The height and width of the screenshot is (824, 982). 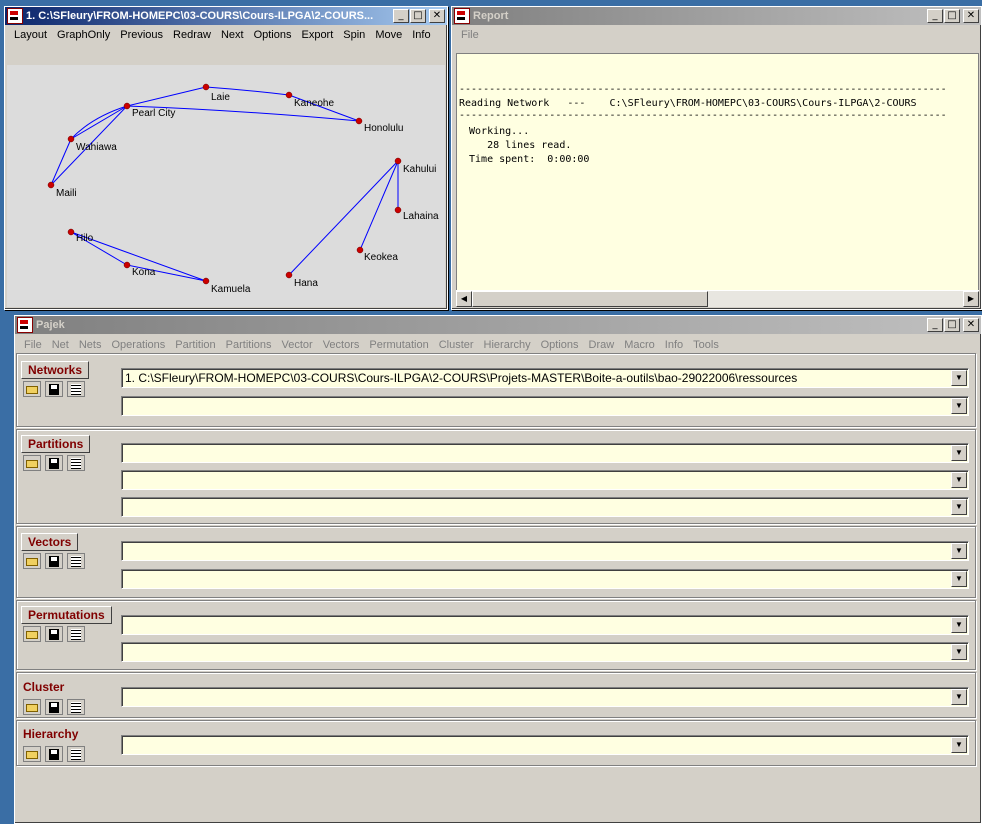 What do you see at coordinates (716, 16) in the screenshot?
I see `report-window-titlebar: Report _ □ ✕` at bounding box center [716, 16].